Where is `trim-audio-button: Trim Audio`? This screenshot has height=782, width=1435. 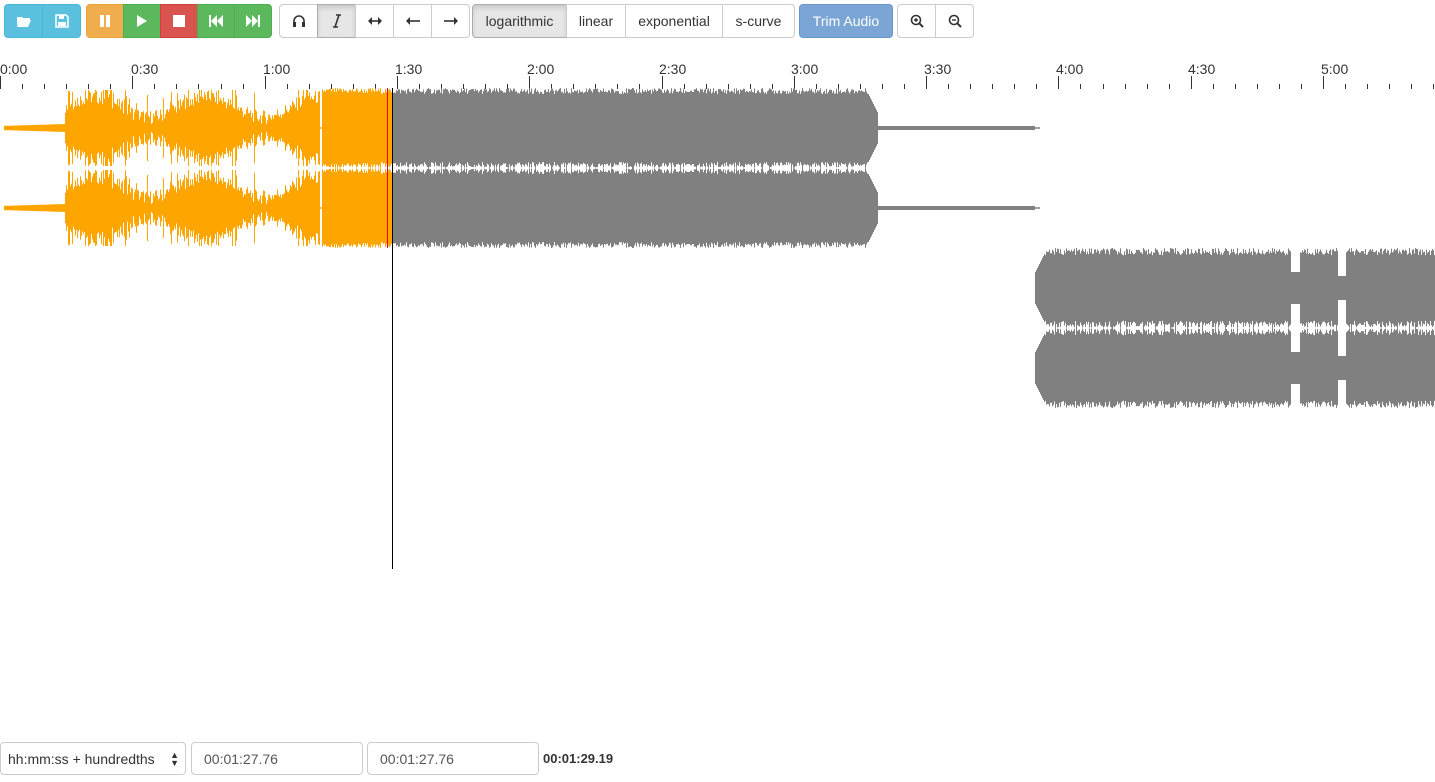 trim-audio-button: Trim Audio is located at coordinates (846, 21).